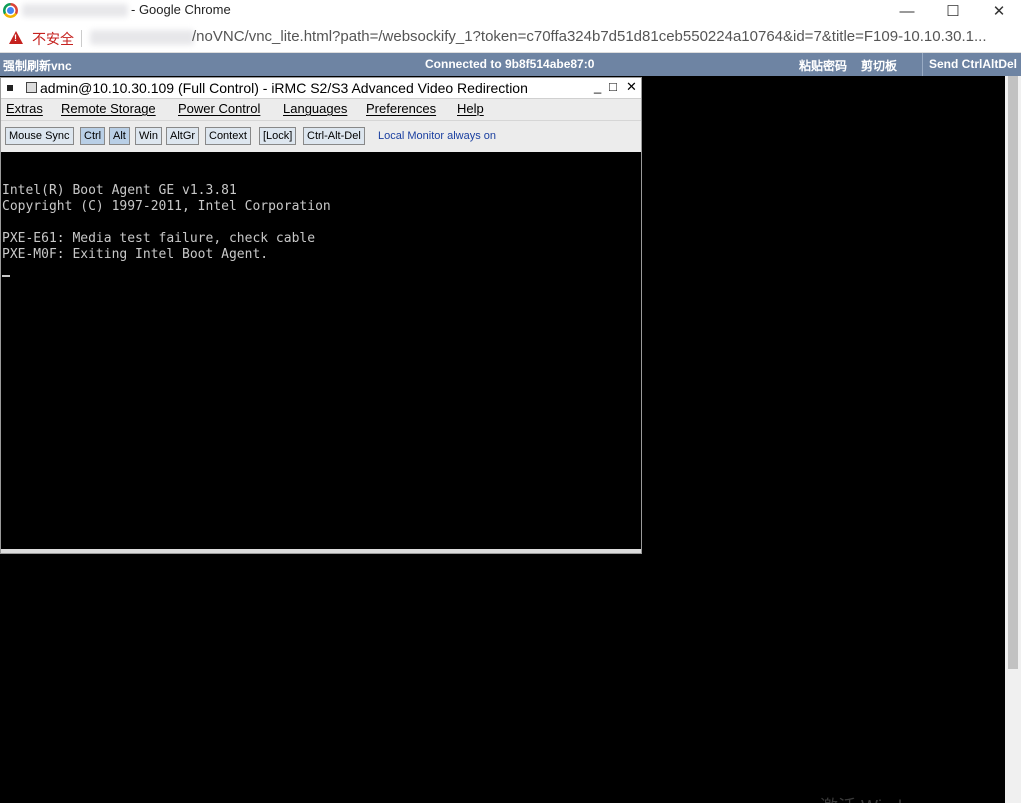 The height and width of the screenshot is (803, 1021). What do you see at coordinates (108, 108) in the screenshot?
I see `menu-remote-storage: Remote Storage` at bounding box center [108, 108].